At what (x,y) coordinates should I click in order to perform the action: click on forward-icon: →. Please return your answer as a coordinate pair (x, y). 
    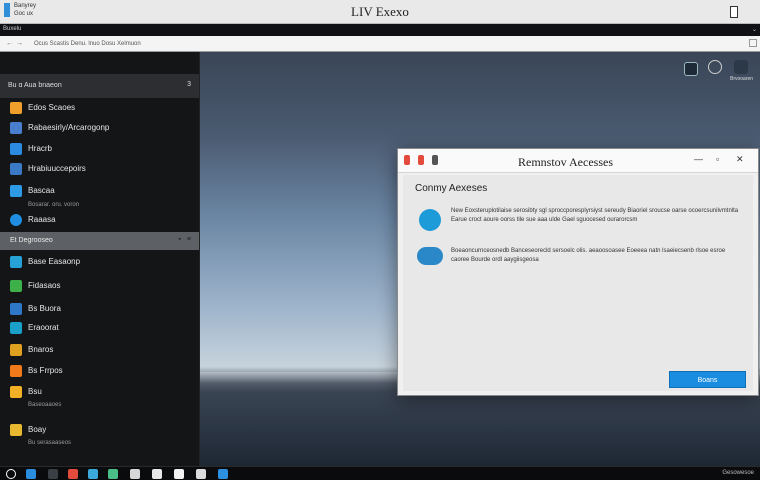
    Looking at the image, I should click on (19, 43).